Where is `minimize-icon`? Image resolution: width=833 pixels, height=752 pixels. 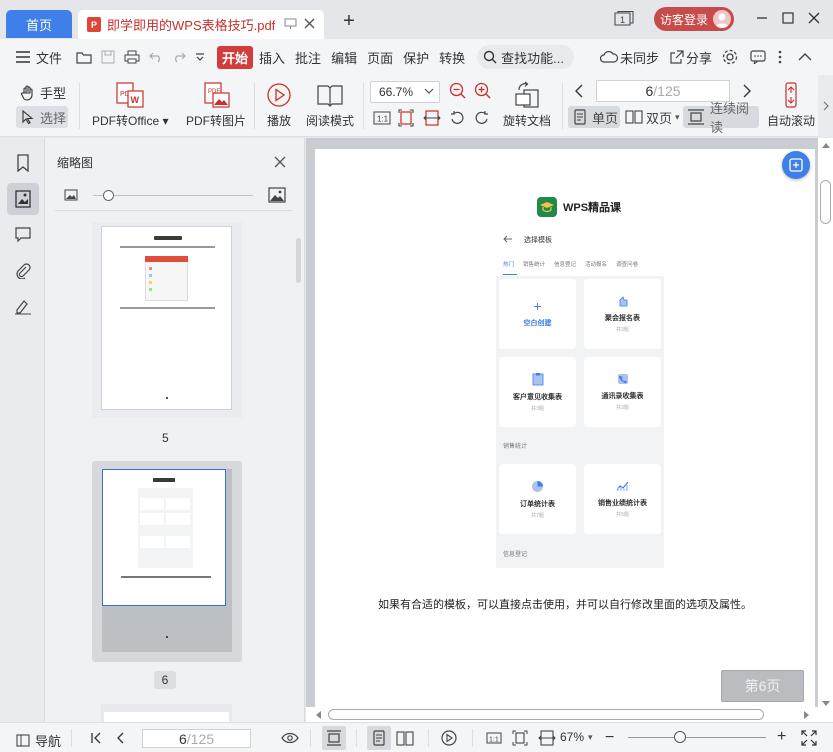
minimize-icon is located at coordinates (762, 18).